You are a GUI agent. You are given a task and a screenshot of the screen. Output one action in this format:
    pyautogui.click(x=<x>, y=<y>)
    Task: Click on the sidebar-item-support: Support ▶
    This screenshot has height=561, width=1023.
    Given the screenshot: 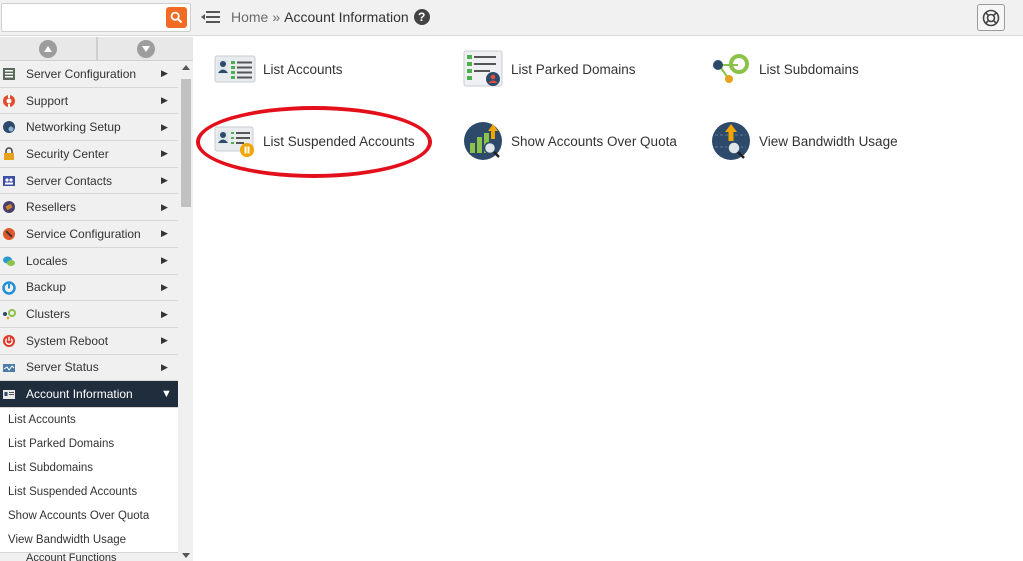 What is the action you would take?
    pyautogui.click(x=89, y=101)
    